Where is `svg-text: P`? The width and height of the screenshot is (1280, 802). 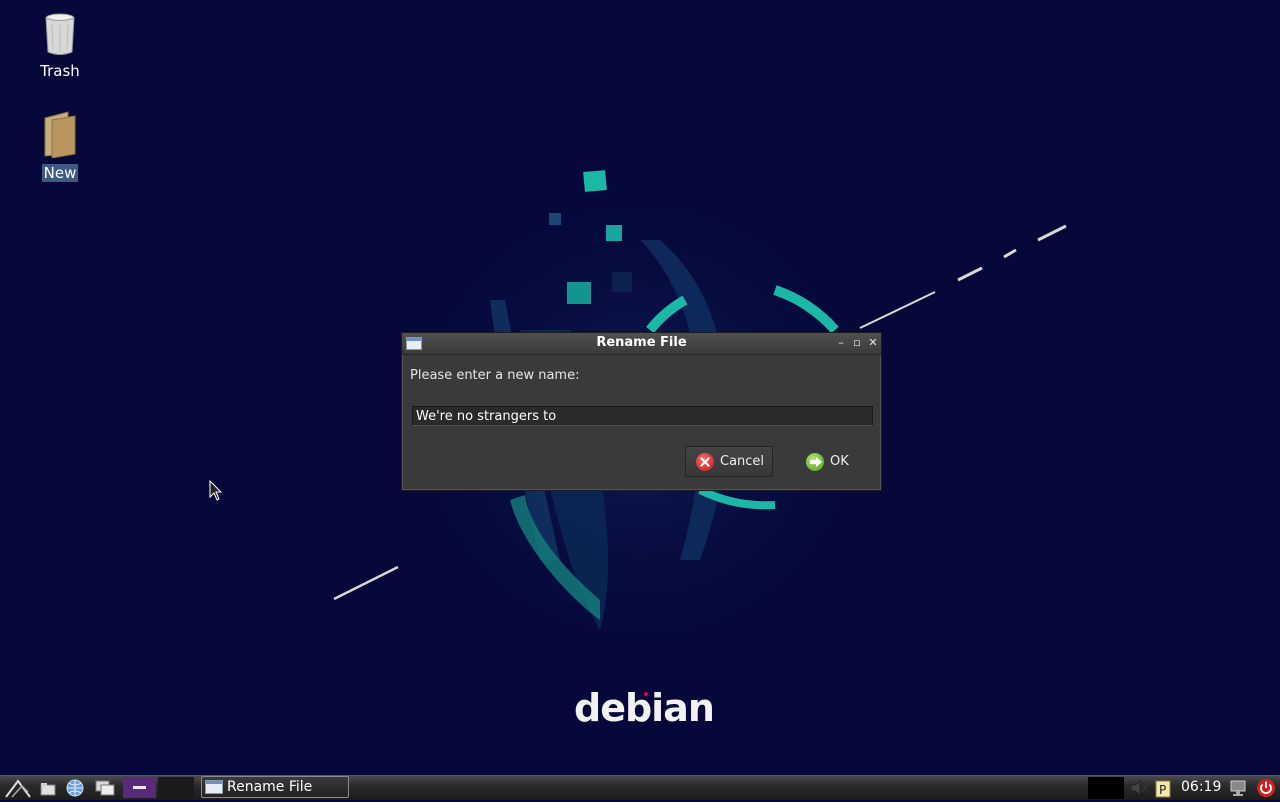
svg-text: P is located at coordinates (1162, 790).